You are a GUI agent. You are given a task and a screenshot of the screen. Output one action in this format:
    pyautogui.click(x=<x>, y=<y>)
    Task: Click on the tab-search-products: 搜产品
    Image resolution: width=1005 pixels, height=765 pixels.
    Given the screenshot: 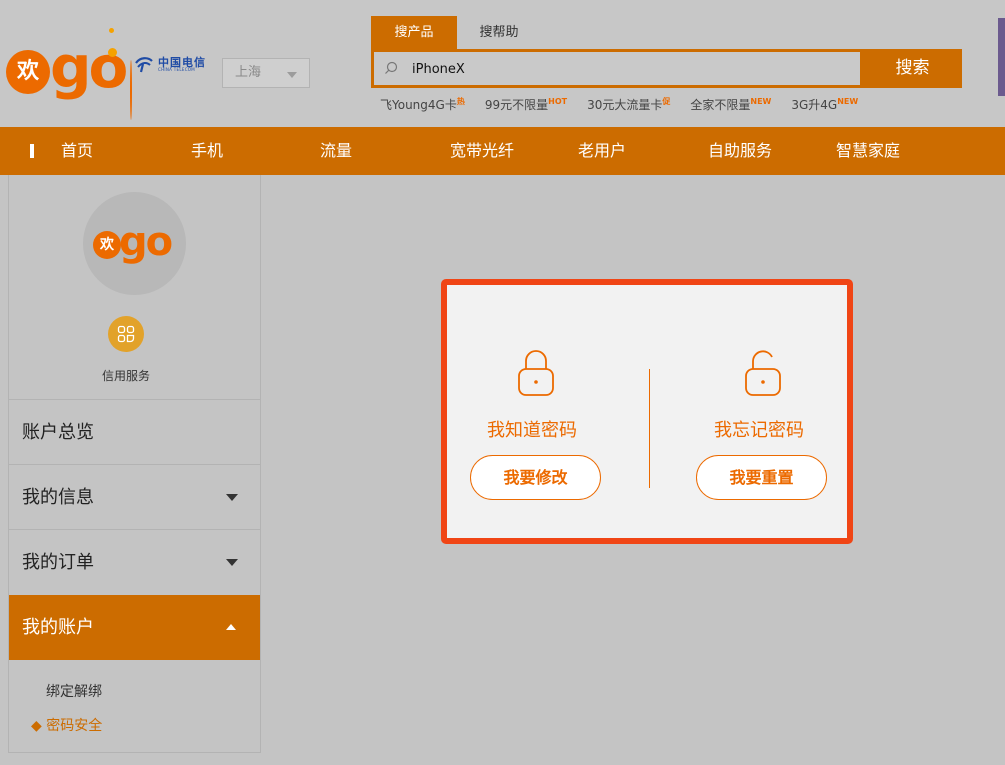 What is the action you would take?
    pyautogui.click(x=414, y=32)
    